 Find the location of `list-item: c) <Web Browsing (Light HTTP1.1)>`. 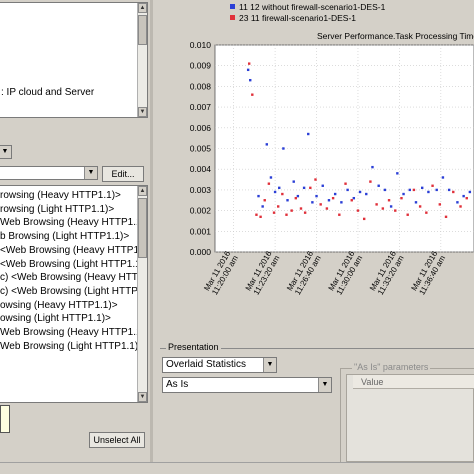

list-item: c) <Web Browsing (Light HTTP1.1)> is located at coordinates (73, 291).